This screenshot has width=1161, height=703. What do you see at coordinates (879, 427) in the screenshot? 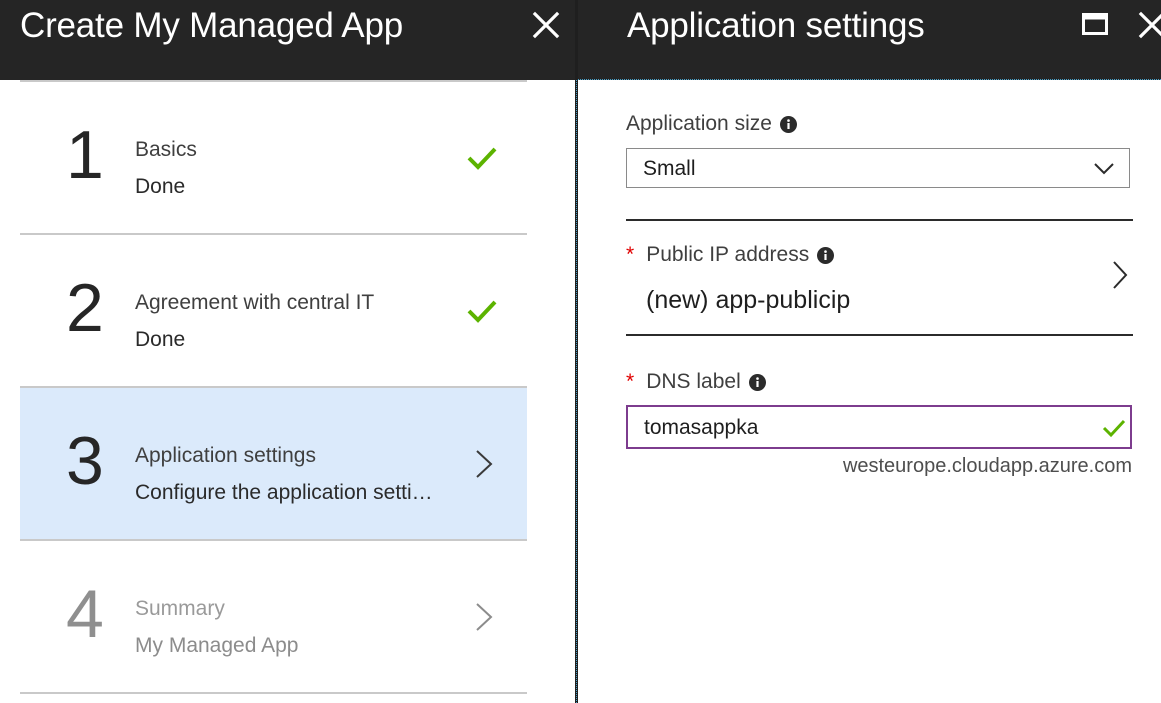
I see `dns-label-input: tomasappka` at bounding box center [879, 427].